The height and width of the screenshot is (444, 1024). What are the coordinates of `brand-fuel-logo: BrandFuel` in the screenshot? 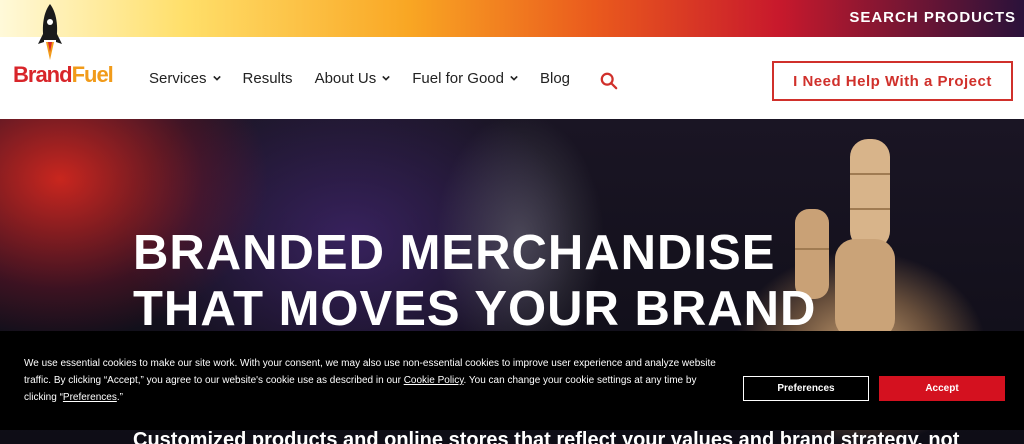 It's located at (69, 57).